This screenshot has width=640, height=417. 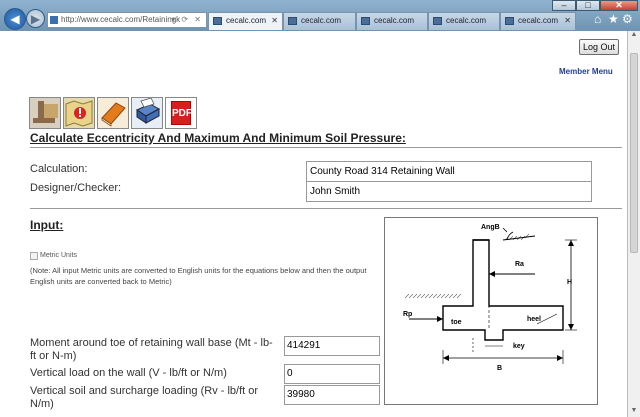 I want to click on address-text: http://www.cecalc.com/Retainingk, so click(x=121, y=19).